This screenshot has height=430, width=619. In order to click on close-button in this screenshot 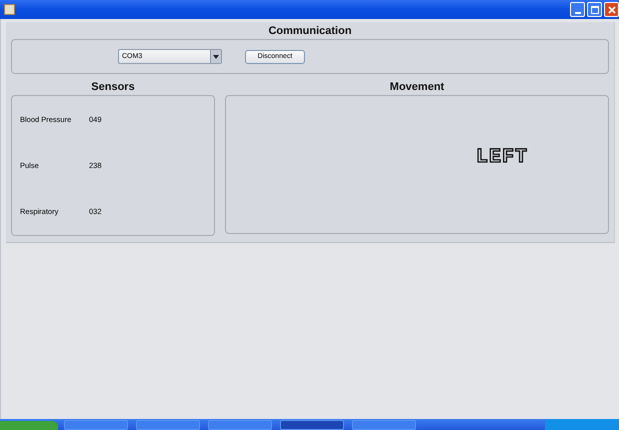, I will do `click(611, 9)`.